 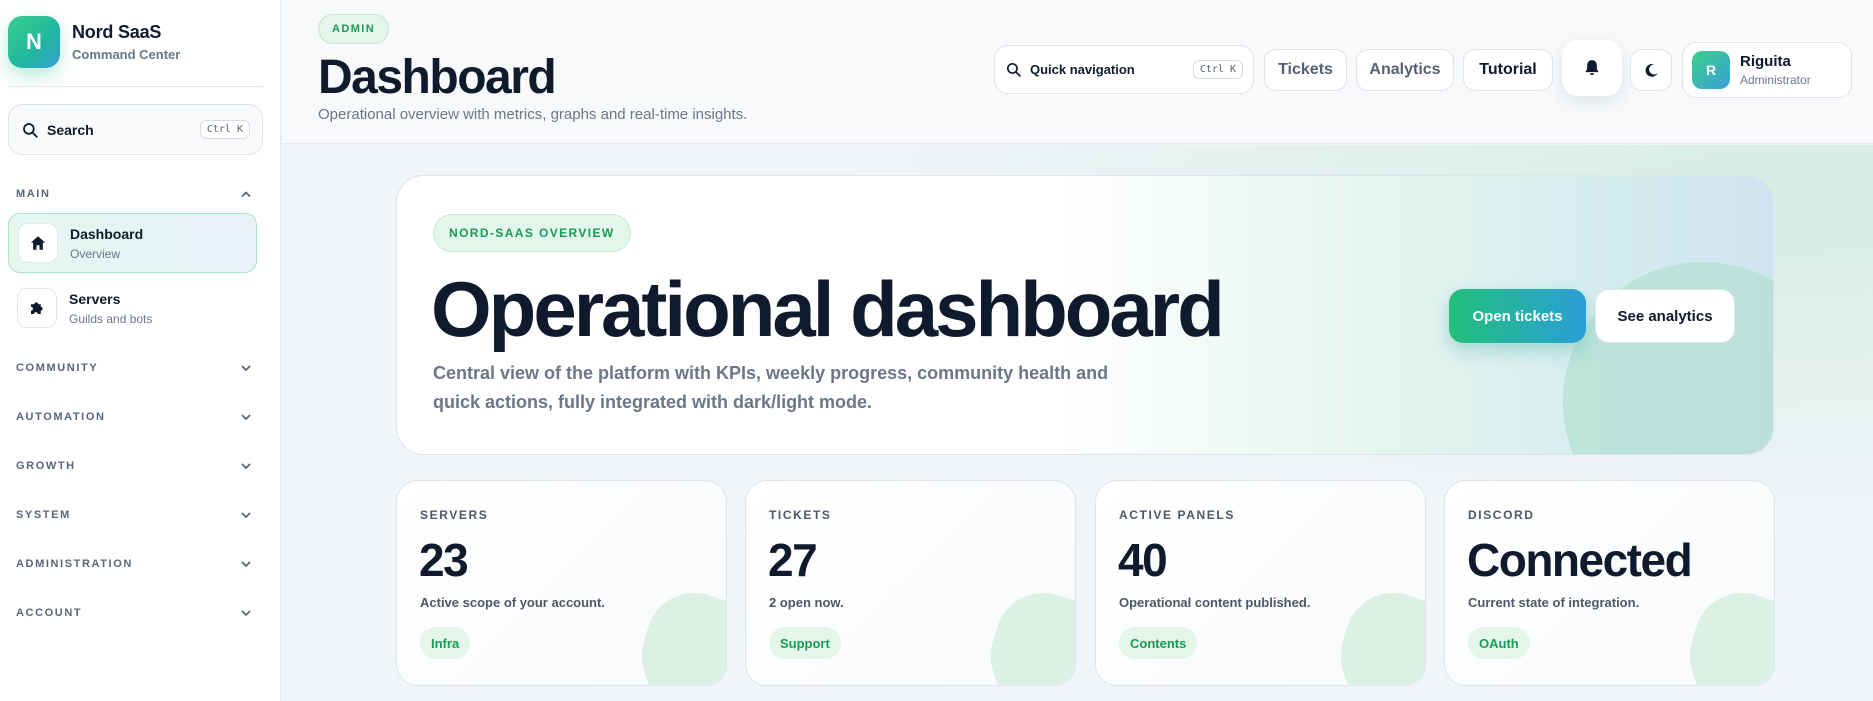 I want to click on section-label: SYSTEM, so click(x=43, y=515).